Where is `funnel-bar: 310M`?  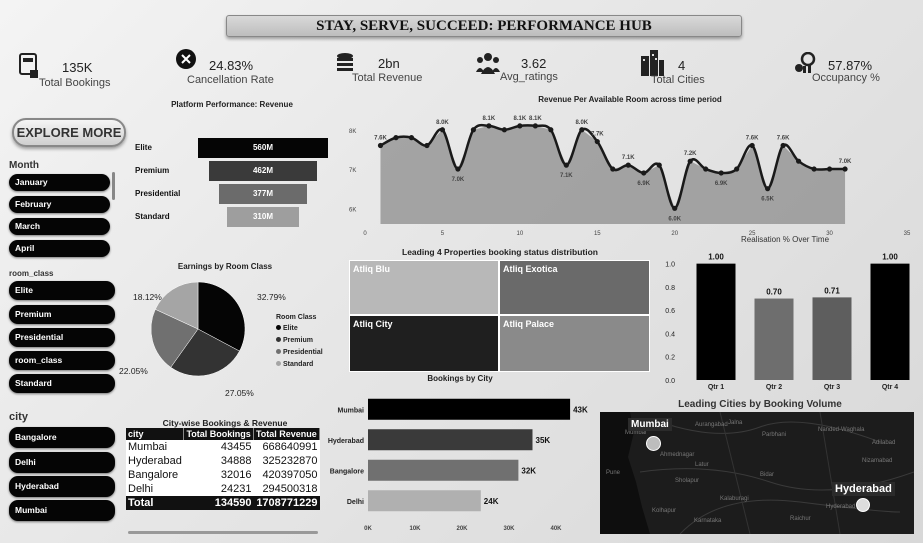 funnel-bar: 310M is located at coordinates (263, 217).